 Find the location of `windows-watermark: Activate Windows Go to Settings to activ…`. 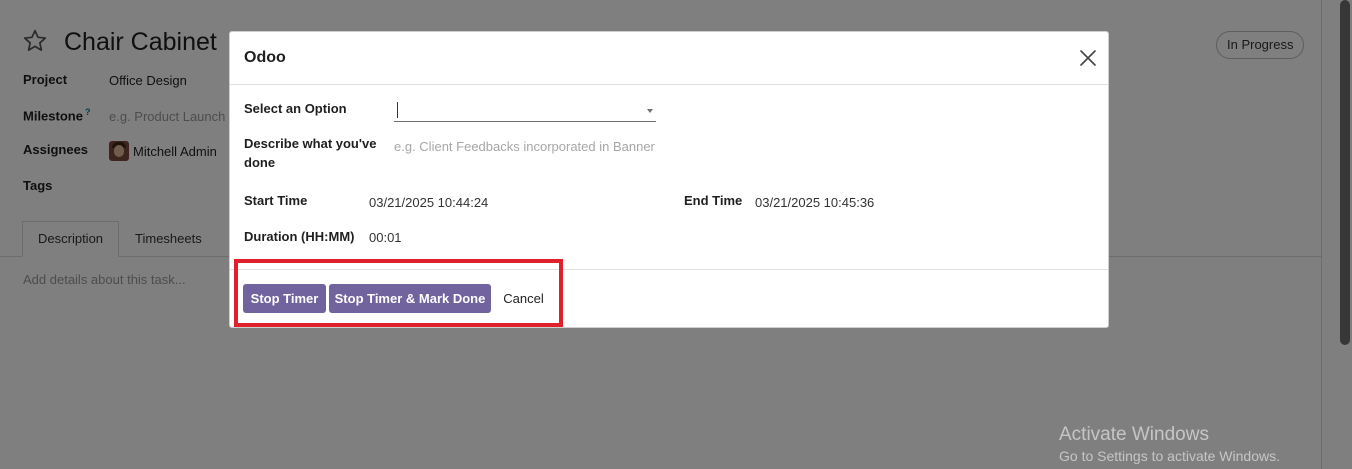

windows-watermark: Activate Windows Go to Settings to activ… is located at coordinates (1169, 444).